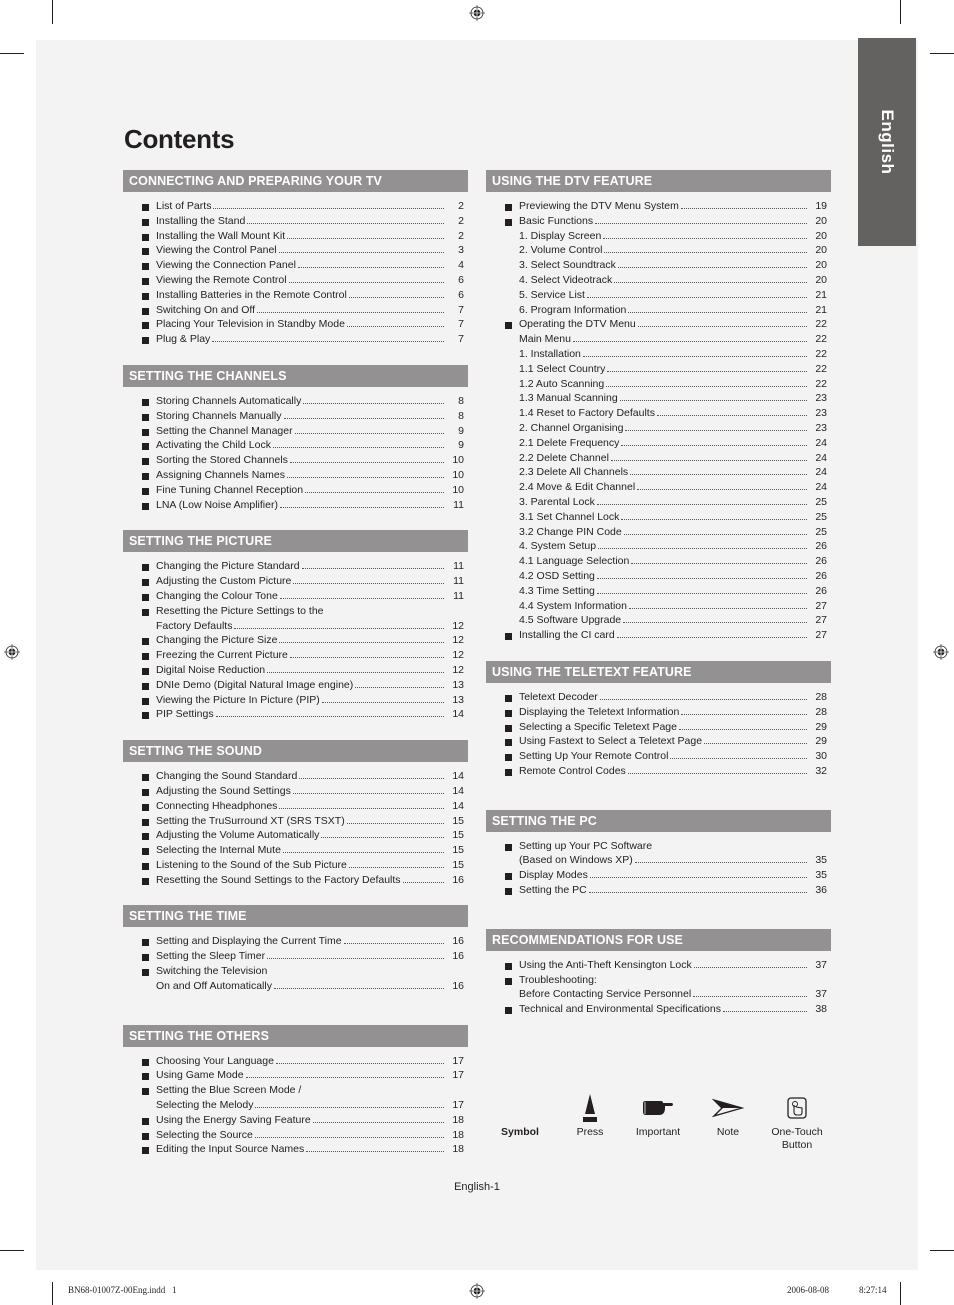  What do you see at coordinates (295, 339) in the screenshot?
I see `toc-entry: Plug & Play 7` at bounding box center [295, 339].